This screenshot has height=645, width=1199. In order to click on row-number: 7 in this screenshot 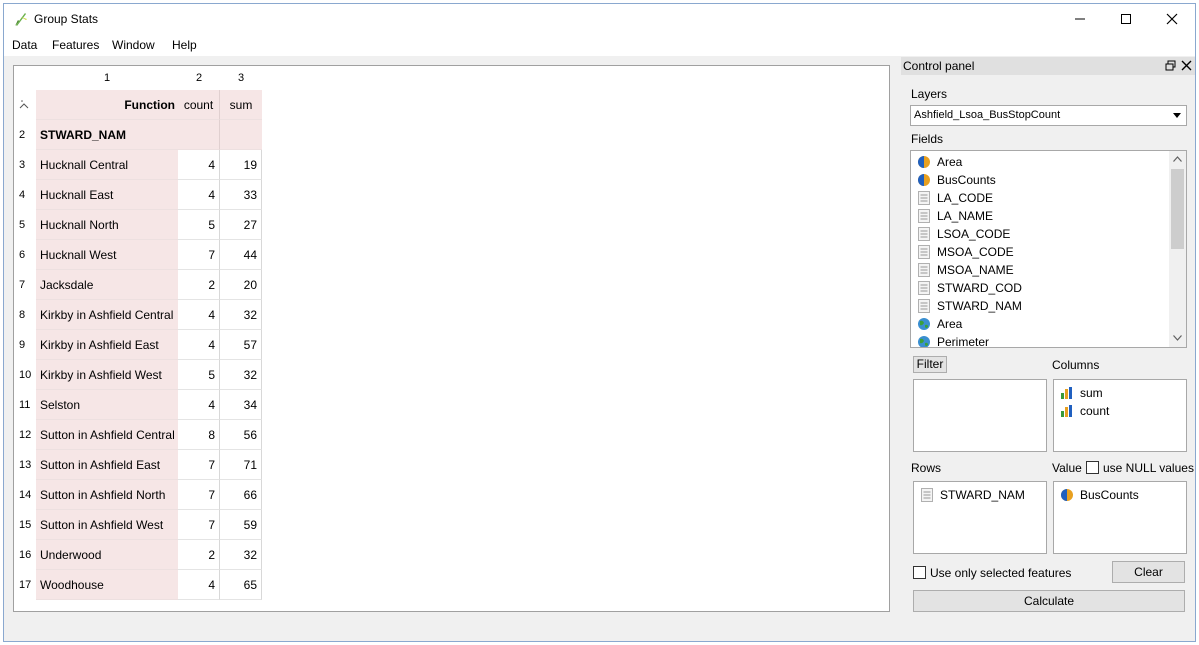, I will do `click(25, 285)`.